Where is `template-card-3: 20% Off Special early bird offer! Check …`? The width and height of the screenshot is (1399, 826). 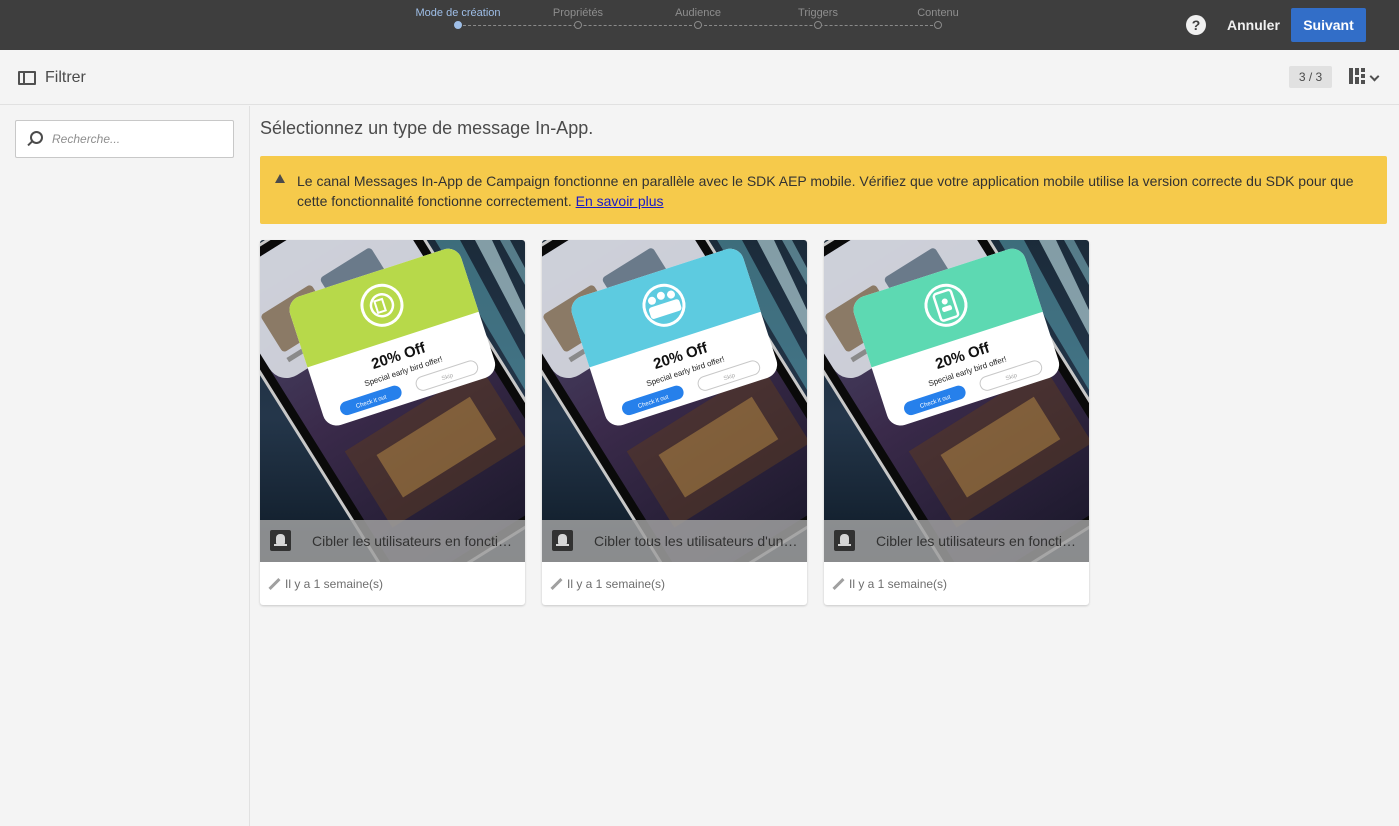
template-card-3: 20% Off Special early bird offer! Check … is located at coordinates (956, 422).